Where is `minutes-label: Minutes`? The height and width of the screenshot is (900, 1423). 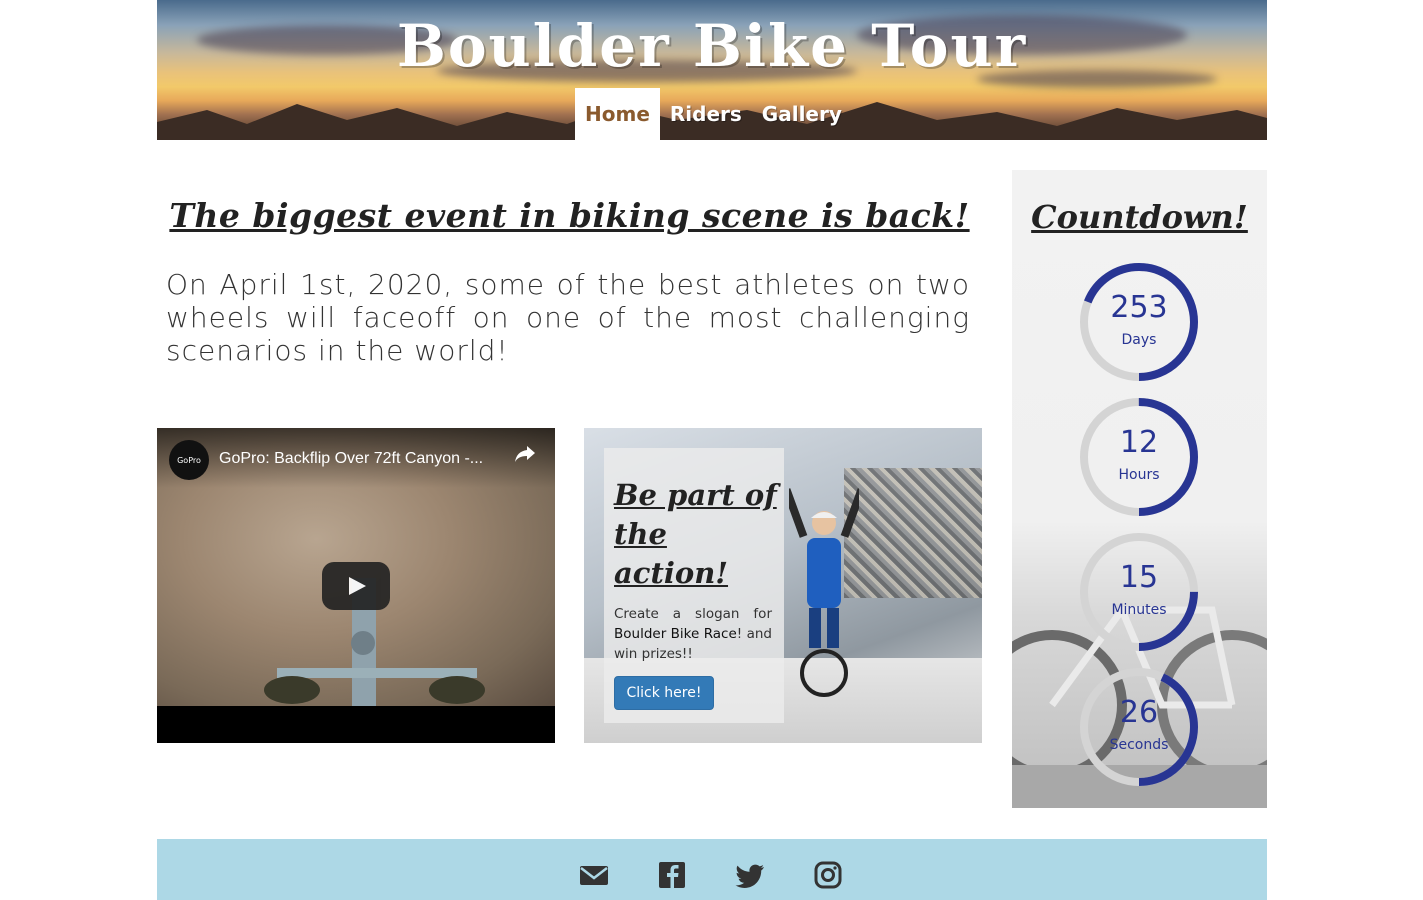
minutes-label: Minutes is located at coordinates (1139, 610).